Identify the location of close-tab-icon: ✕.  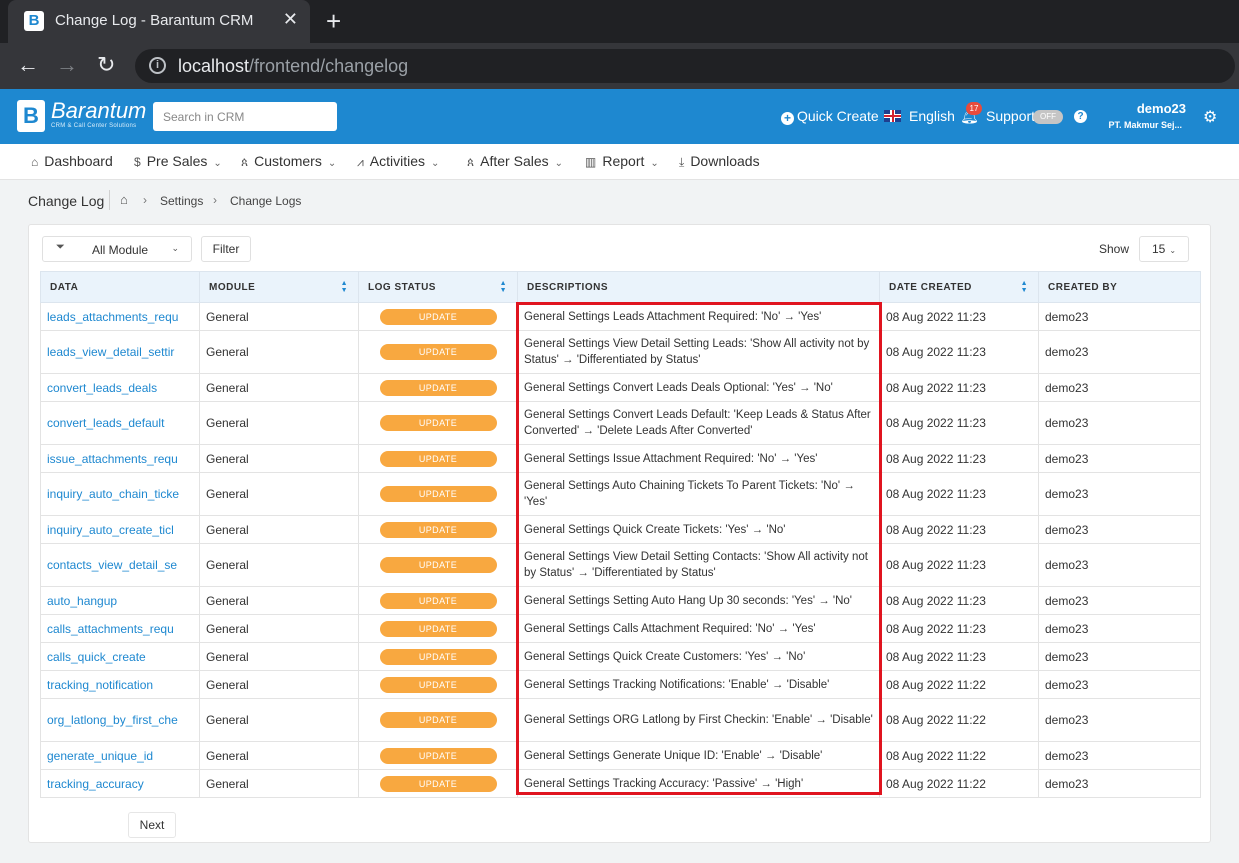
(290, 19).